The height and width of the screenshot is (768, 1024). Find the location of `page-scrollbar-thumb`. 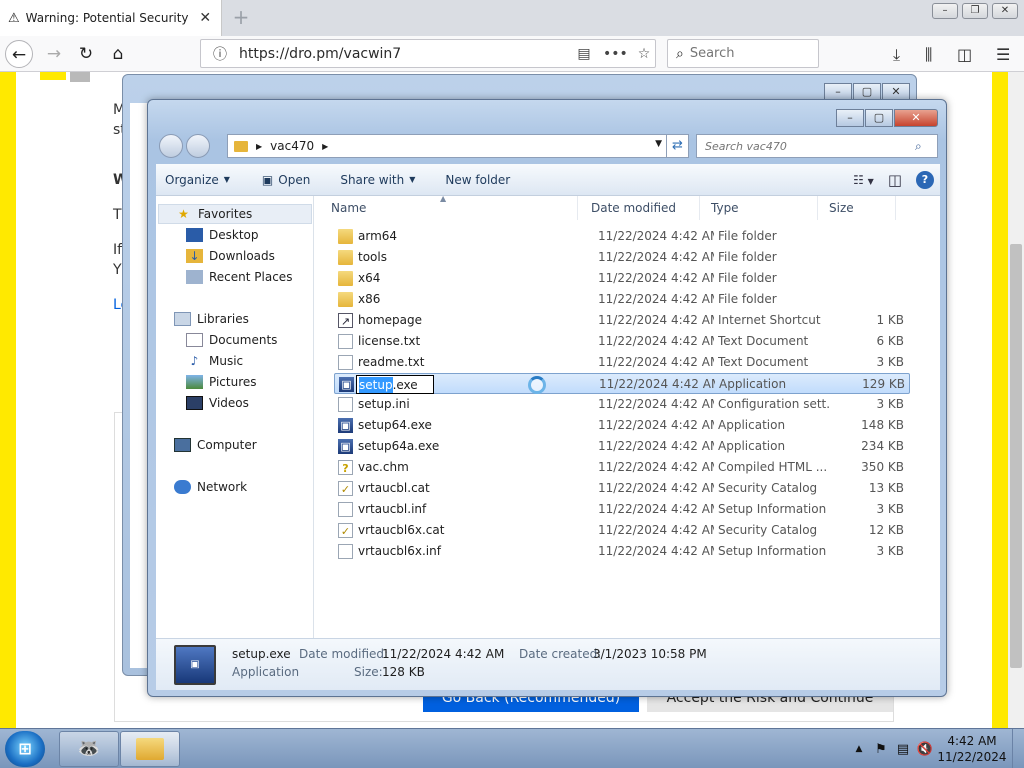

page-scrollbar-thumb is located at coordinates (1016, 456).